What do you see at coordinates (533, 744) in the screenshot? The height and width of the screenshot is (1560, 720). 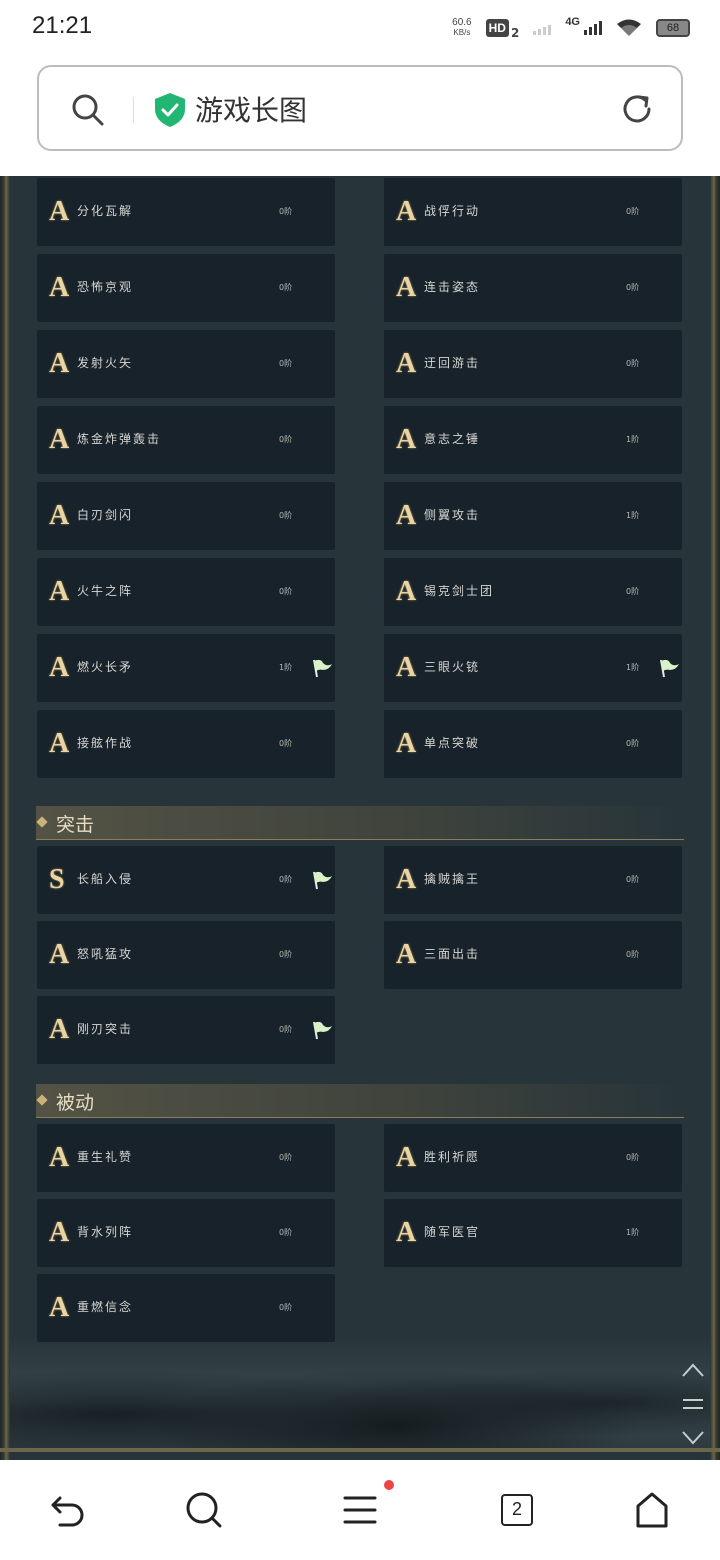 I see `skill-card: A 单点突破 0阶` at bounding box center [533, 744].